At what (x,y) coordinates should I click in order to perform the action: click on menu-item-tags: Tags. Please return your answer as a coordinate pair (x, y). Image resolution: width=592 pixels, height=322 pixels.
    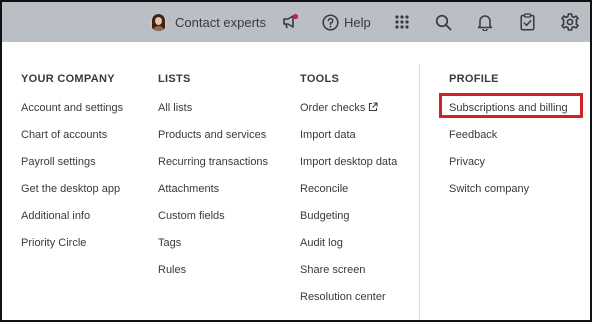
    Looking at the image, I should click on (169, 243).